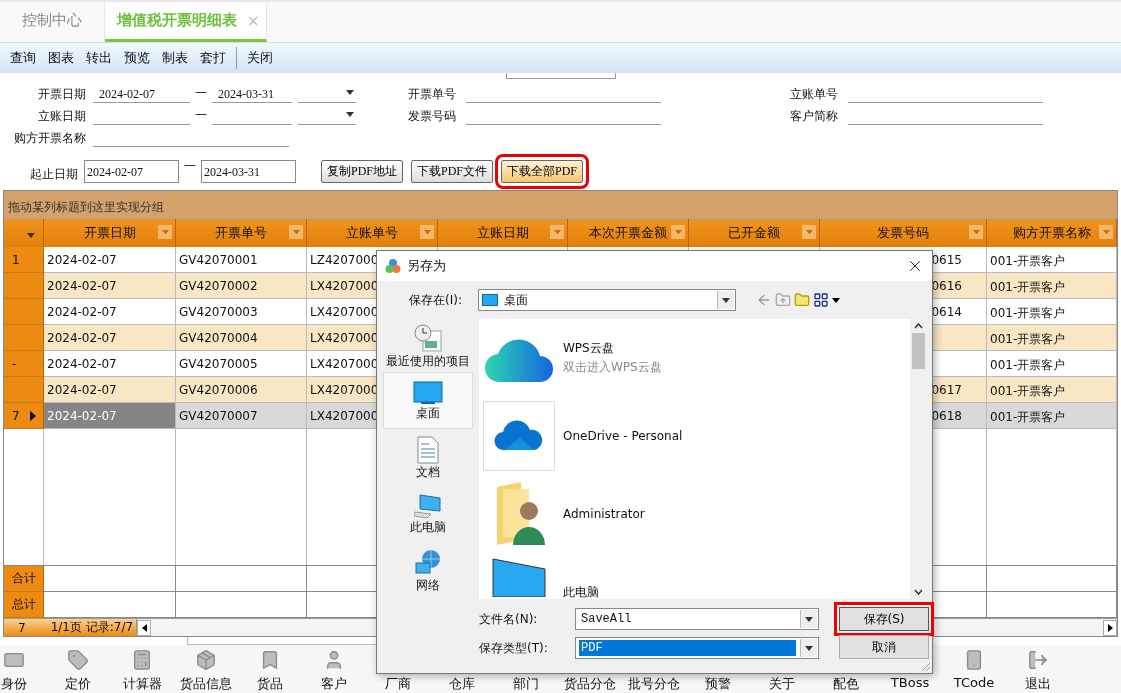 The height and width of the screenshot is (693, 1121). I want to click on toolbar-item: 转出, so click(99, 58).